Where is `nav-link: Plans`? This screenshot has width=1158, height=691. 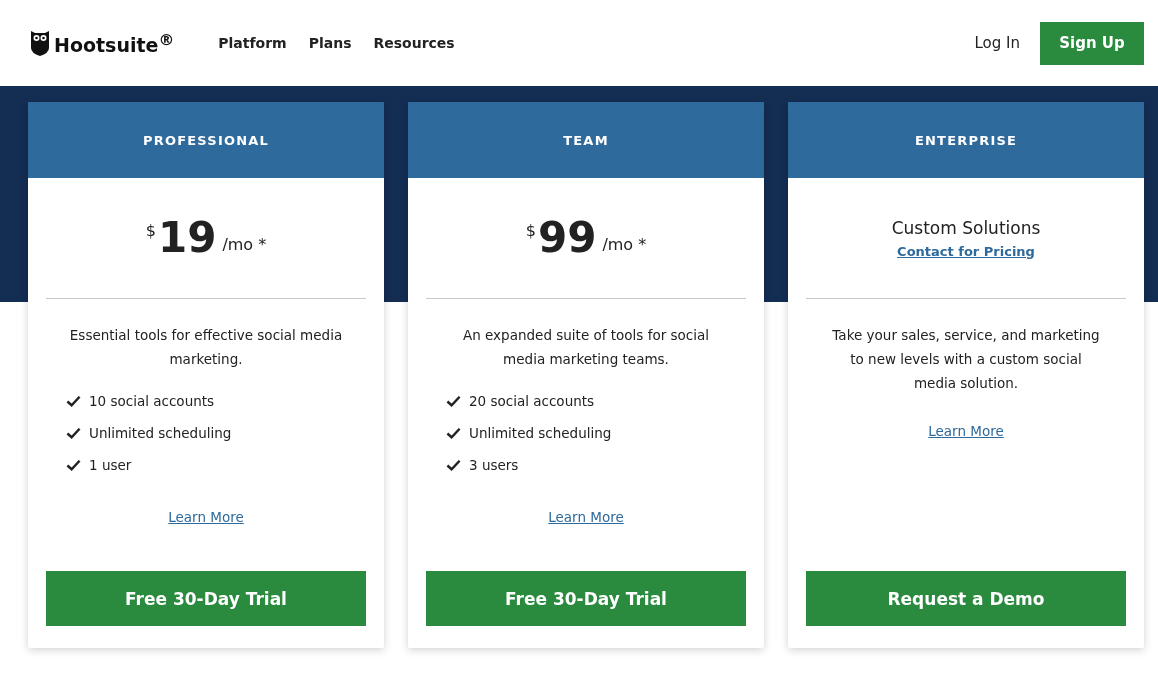
nav-link: Plans is located at coordinates (330, 43).